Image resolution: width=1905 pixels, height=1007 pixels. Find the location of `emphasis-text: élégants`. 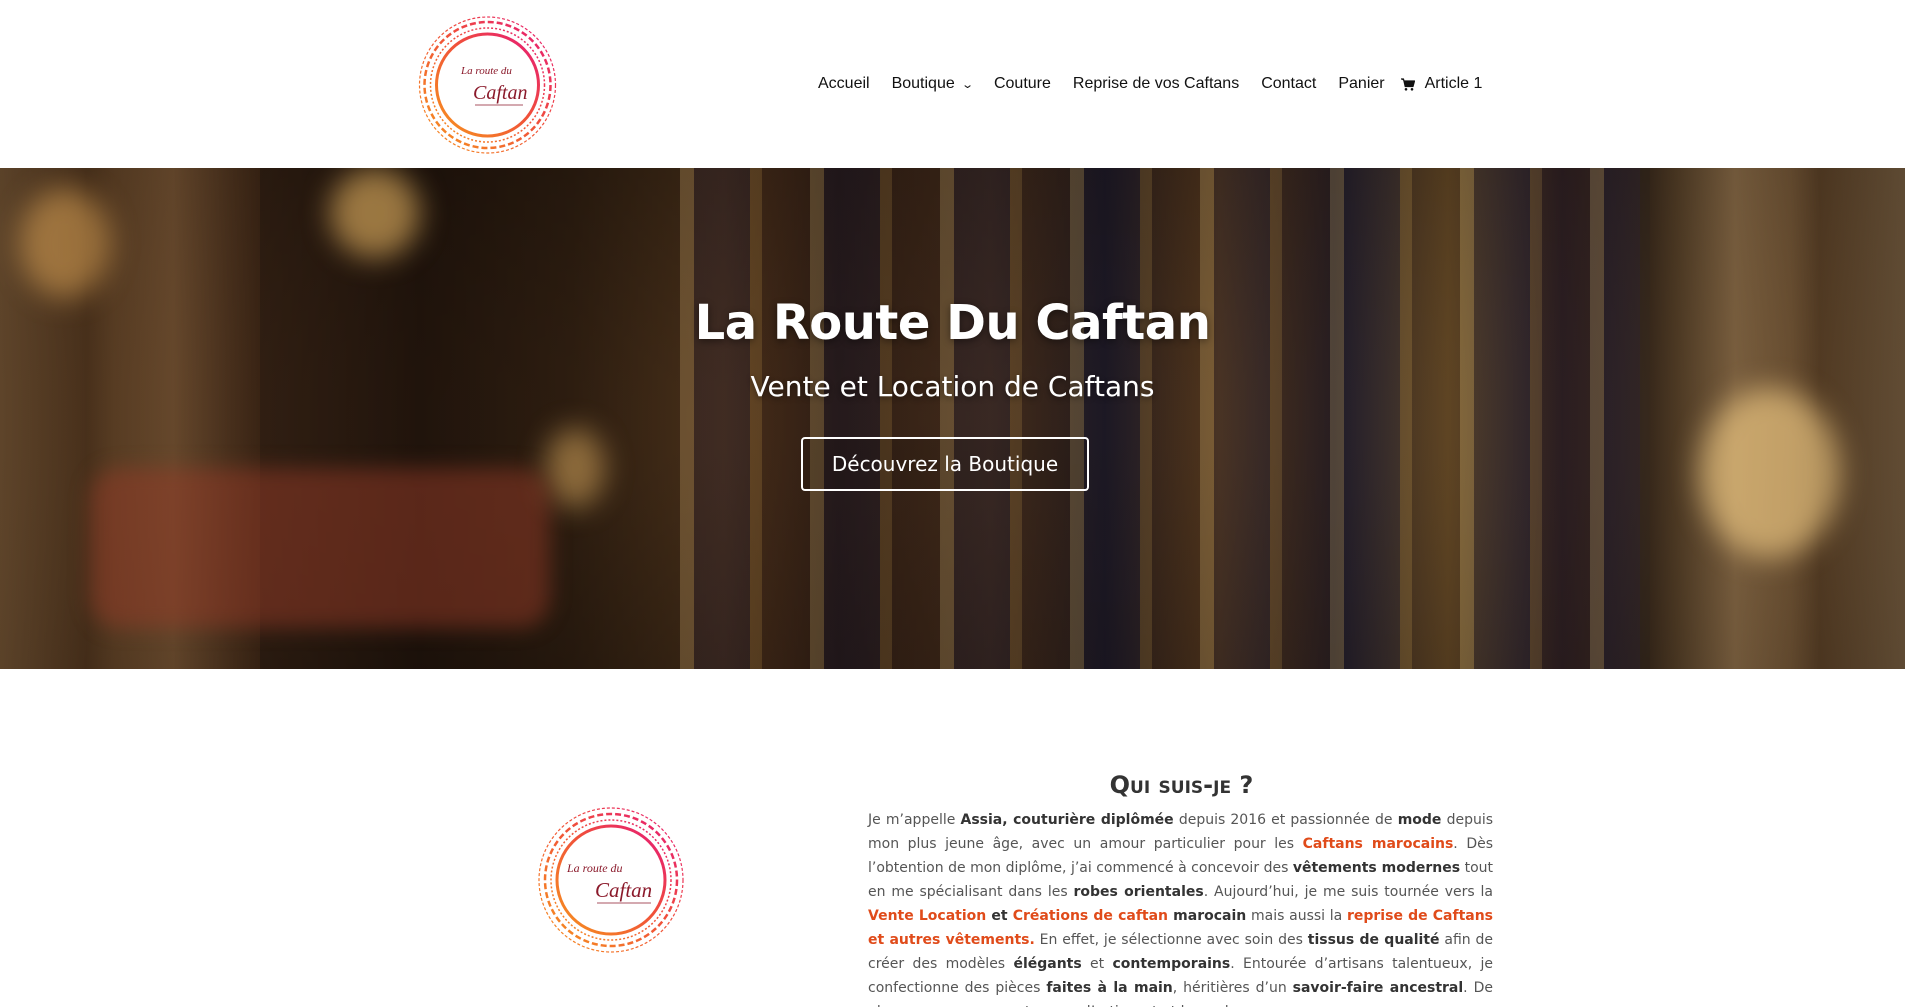

emphasis-text: élégants is located at coordinates (1047, 964).